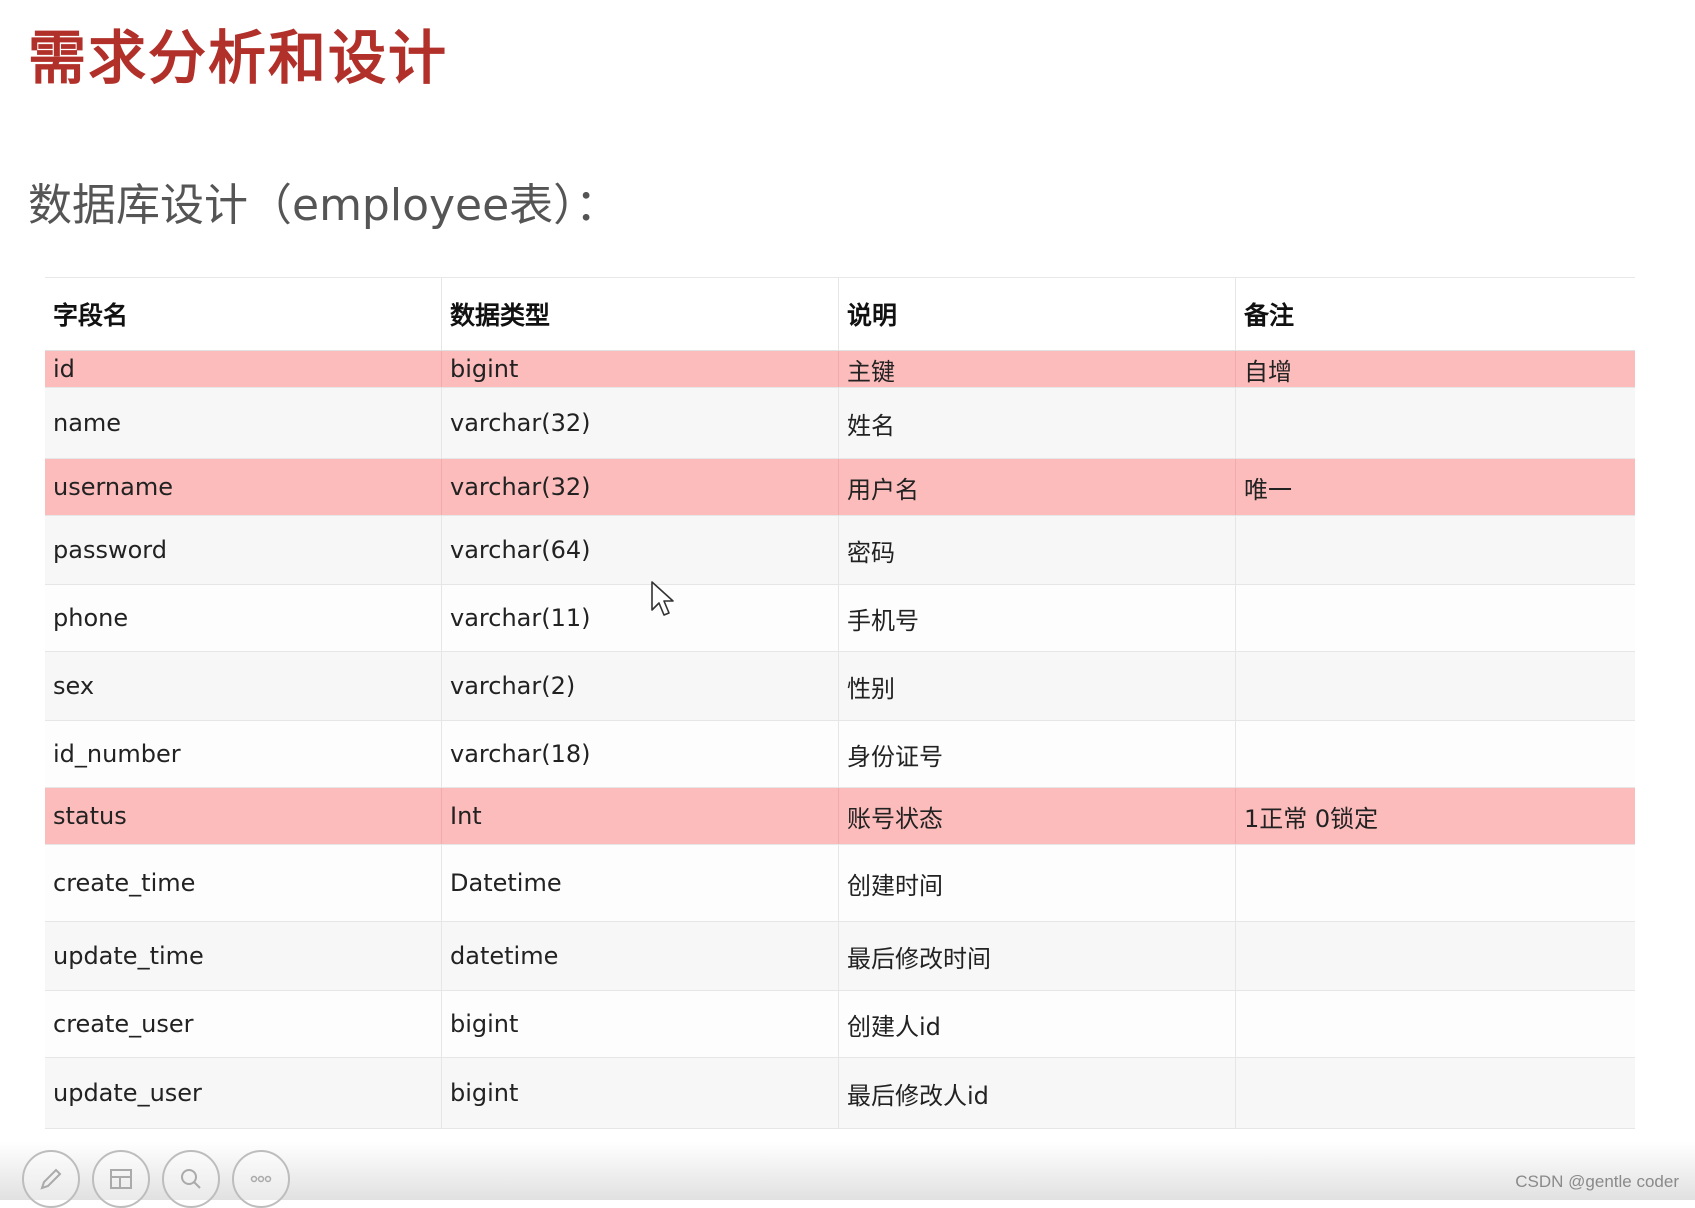  I want to click on cell-type: Datetime, so click(640, 883).